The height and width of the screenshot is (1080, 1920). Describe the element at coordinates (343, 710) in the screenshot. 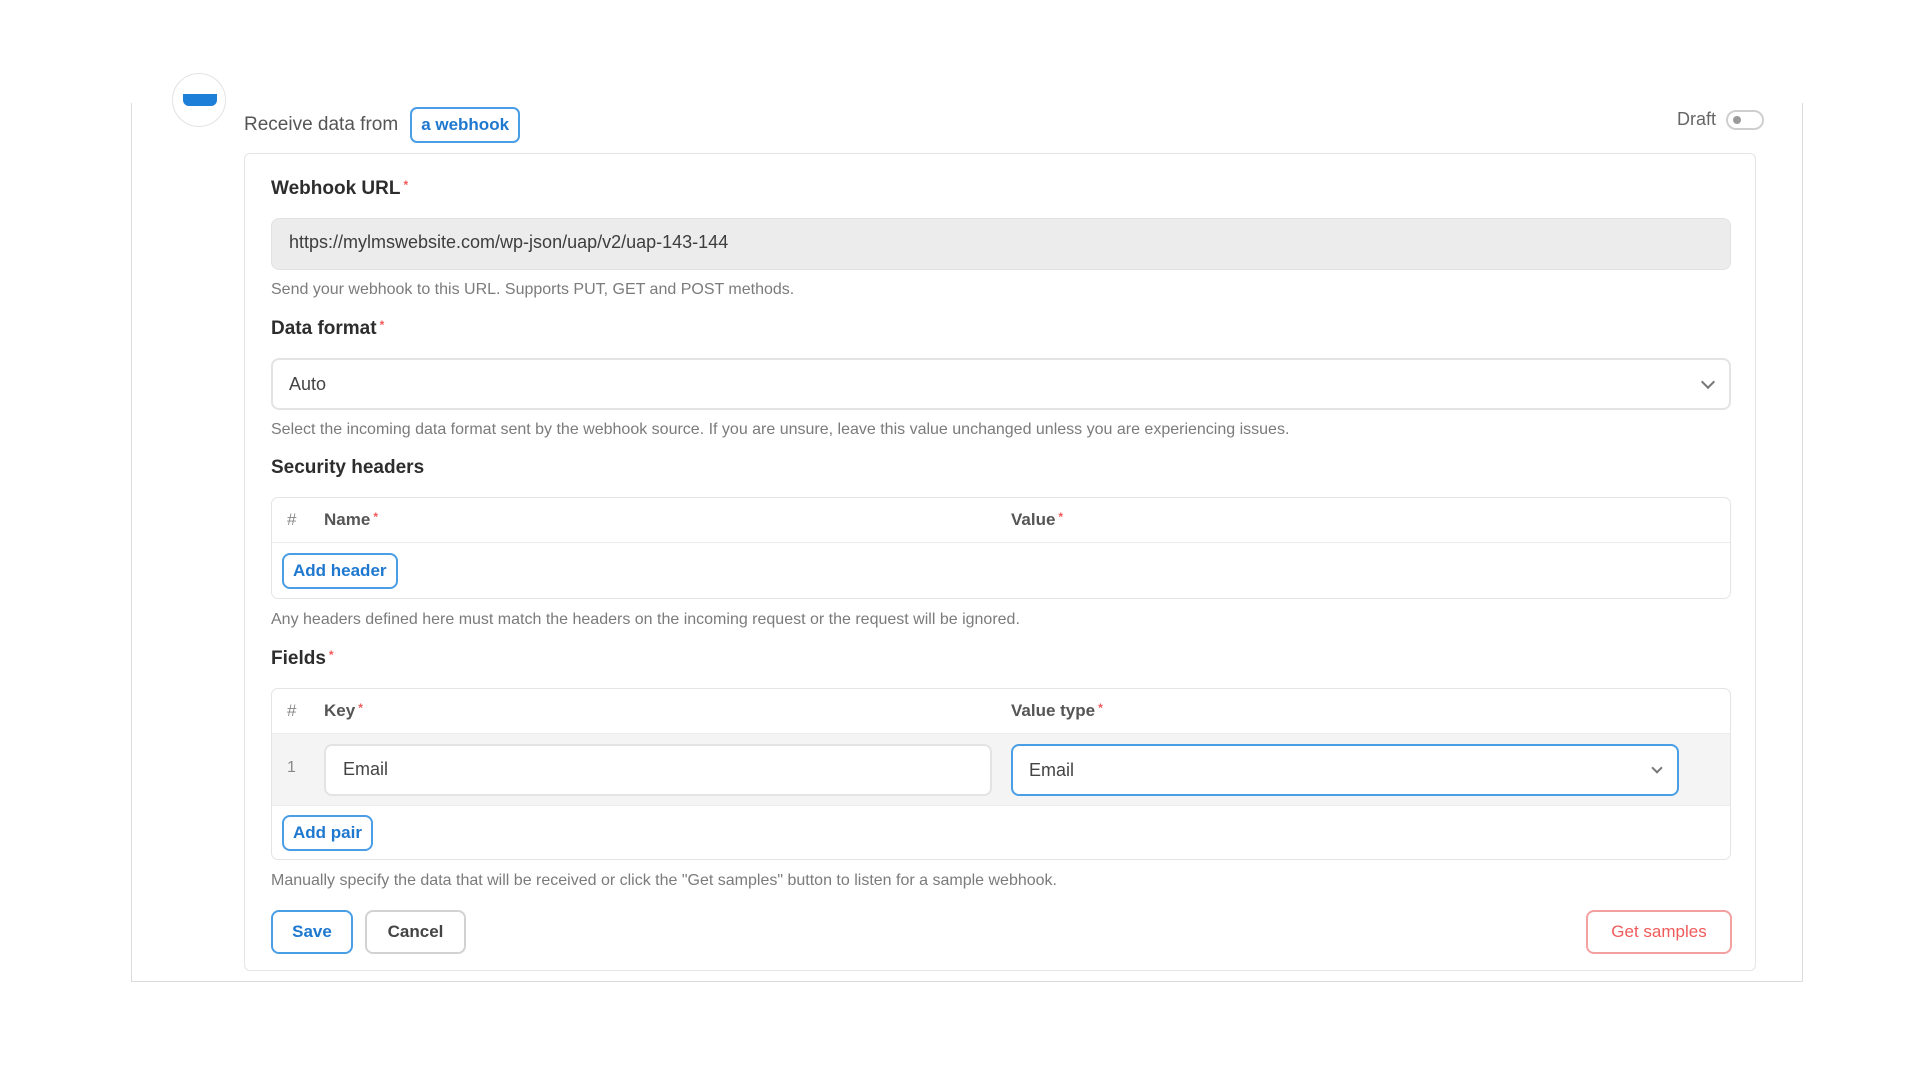

I see `column-header-key: Key *` at that location.